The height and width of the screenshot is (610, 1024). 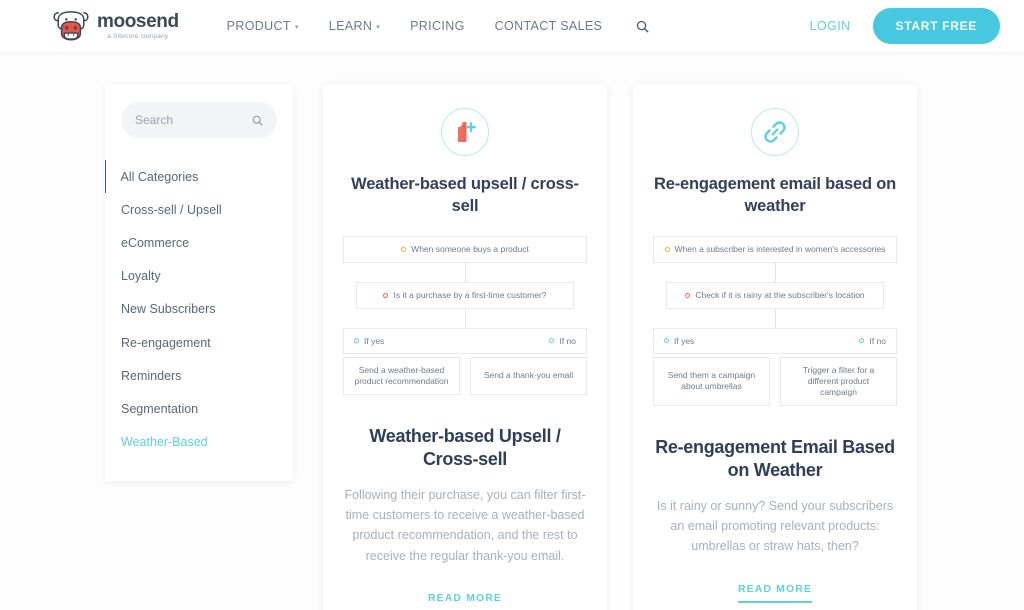 I want to click on search-glyph, so click(x=643, y=26).